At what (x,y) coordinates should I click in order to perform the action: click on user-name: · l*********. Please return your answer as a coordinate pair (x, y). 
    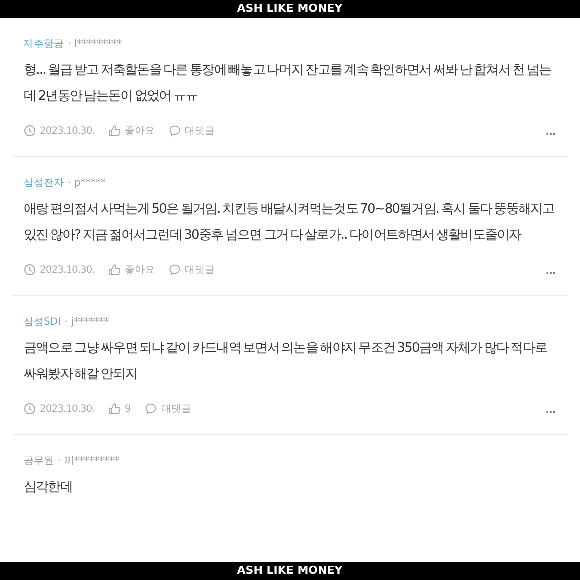
    Looking at the image, I should click on (95, 44).